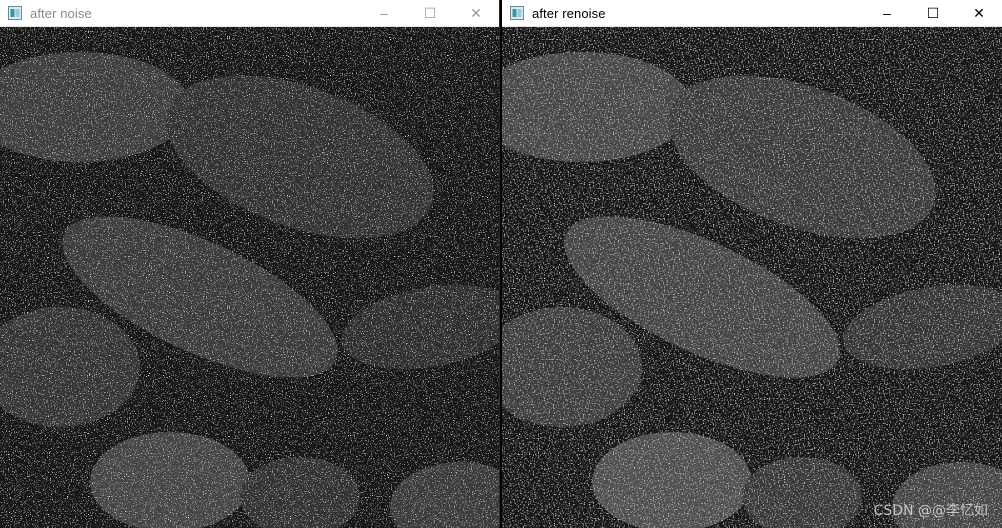 This screenshot has width=1002, height=528. Describe the element at coordinates (569, 13) in the screenshot. I see `window-title: after renoise` at that location.